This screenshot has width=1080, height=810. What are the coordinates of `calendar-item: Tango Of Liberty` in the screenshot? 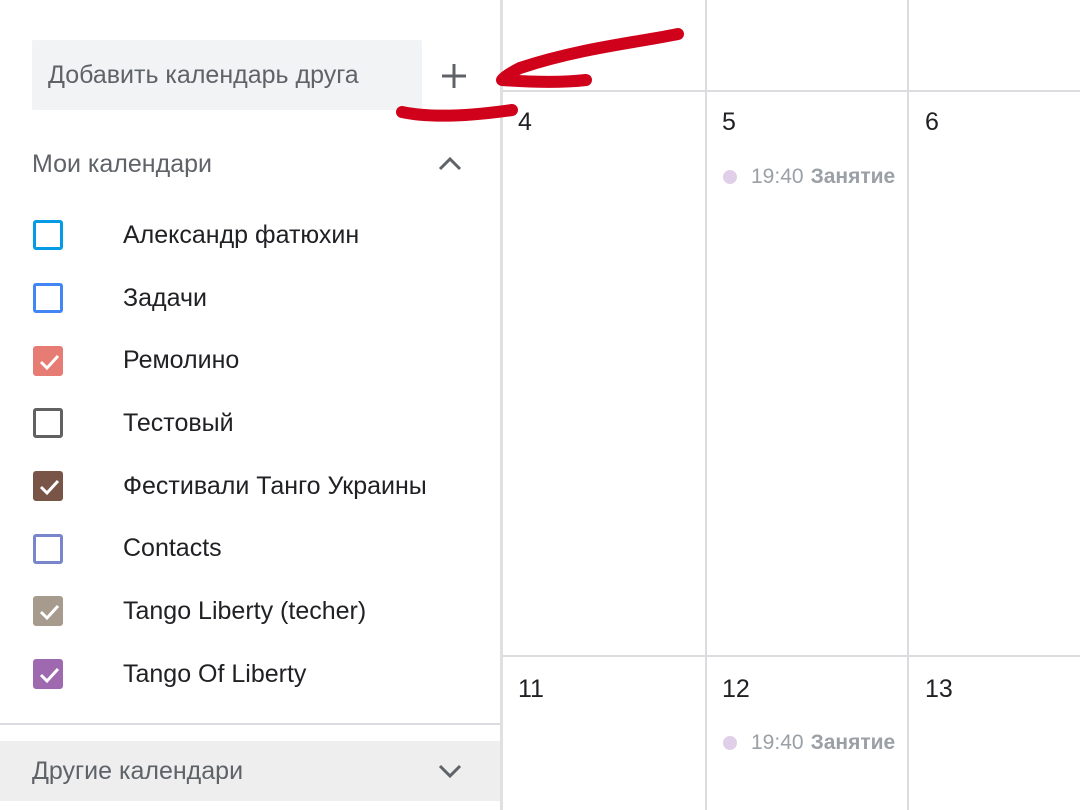 It's located at (250, 674).